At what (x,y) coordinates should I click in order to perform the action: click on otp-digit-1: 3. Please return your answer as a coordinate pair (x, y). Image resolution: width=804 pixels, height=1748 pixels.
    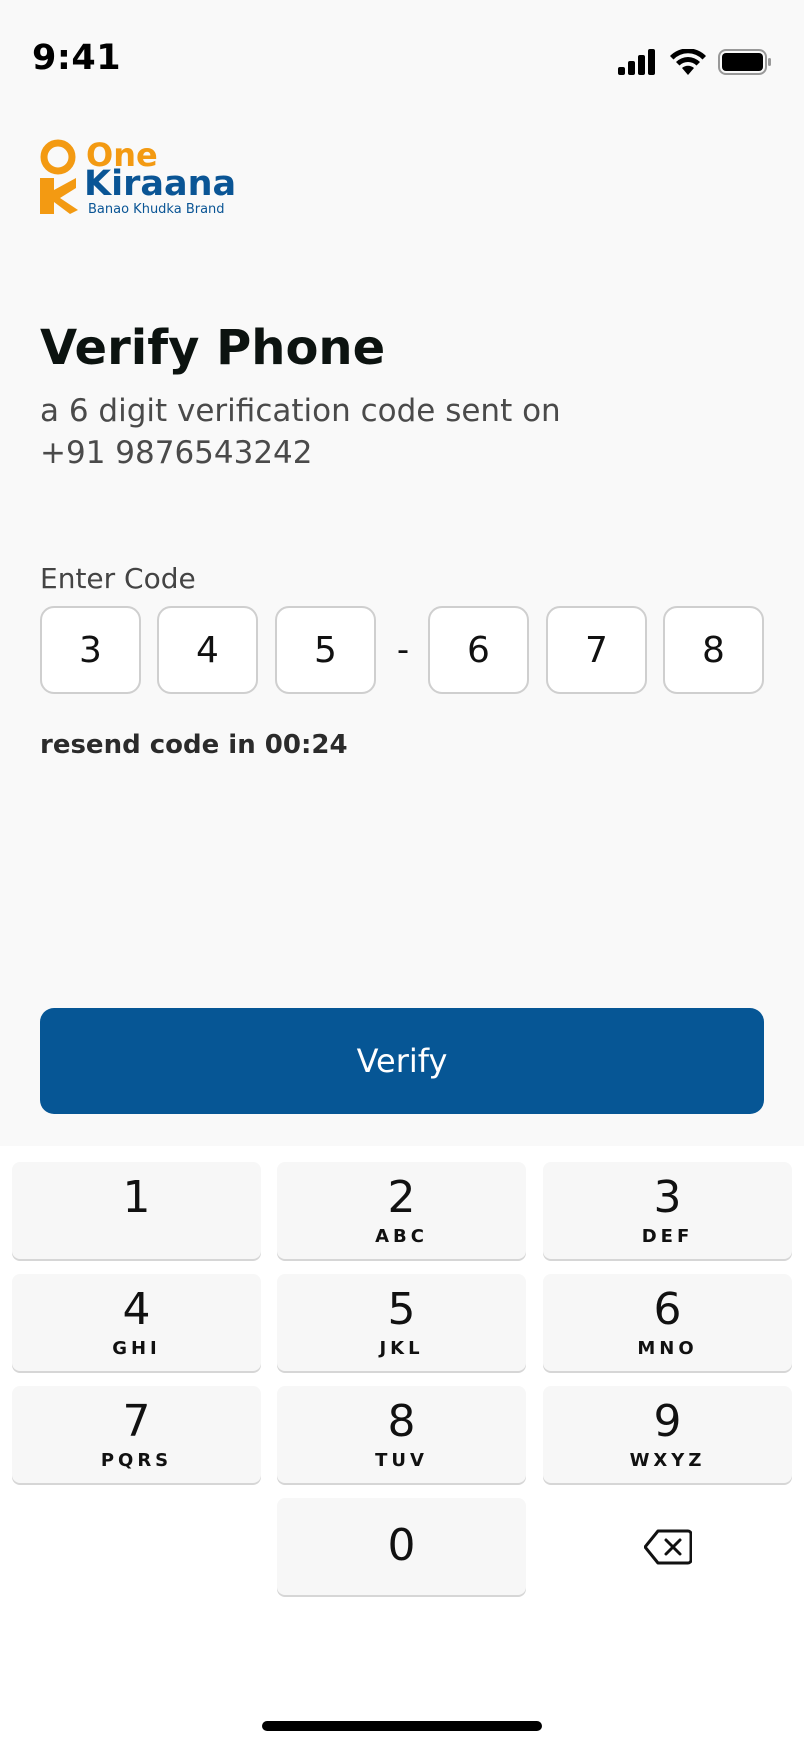
    Looking at the image, I should click on (90, 650).